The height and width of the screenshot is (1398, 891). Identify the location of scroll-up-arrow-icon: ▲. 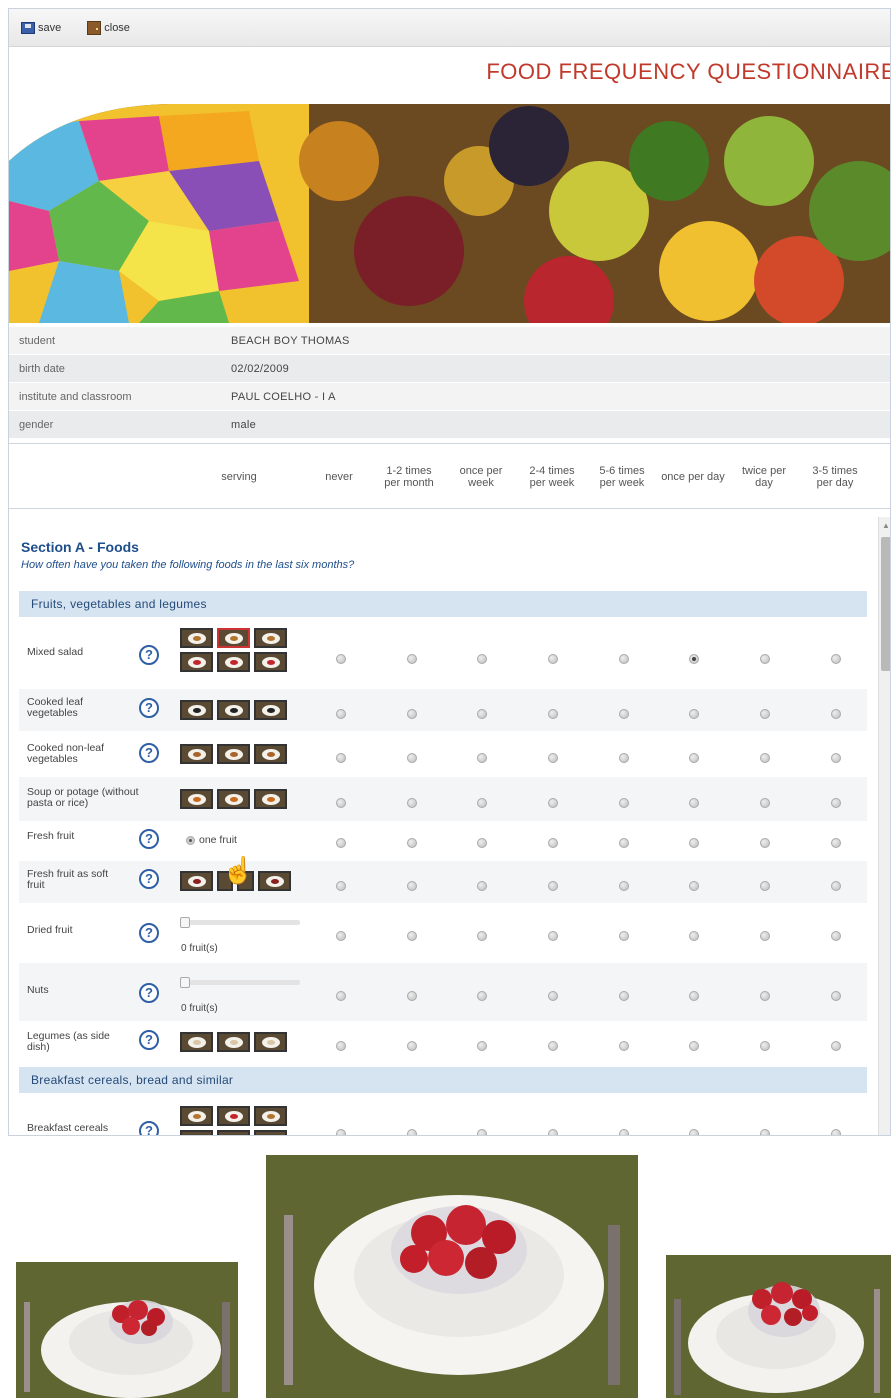
(886, 525).